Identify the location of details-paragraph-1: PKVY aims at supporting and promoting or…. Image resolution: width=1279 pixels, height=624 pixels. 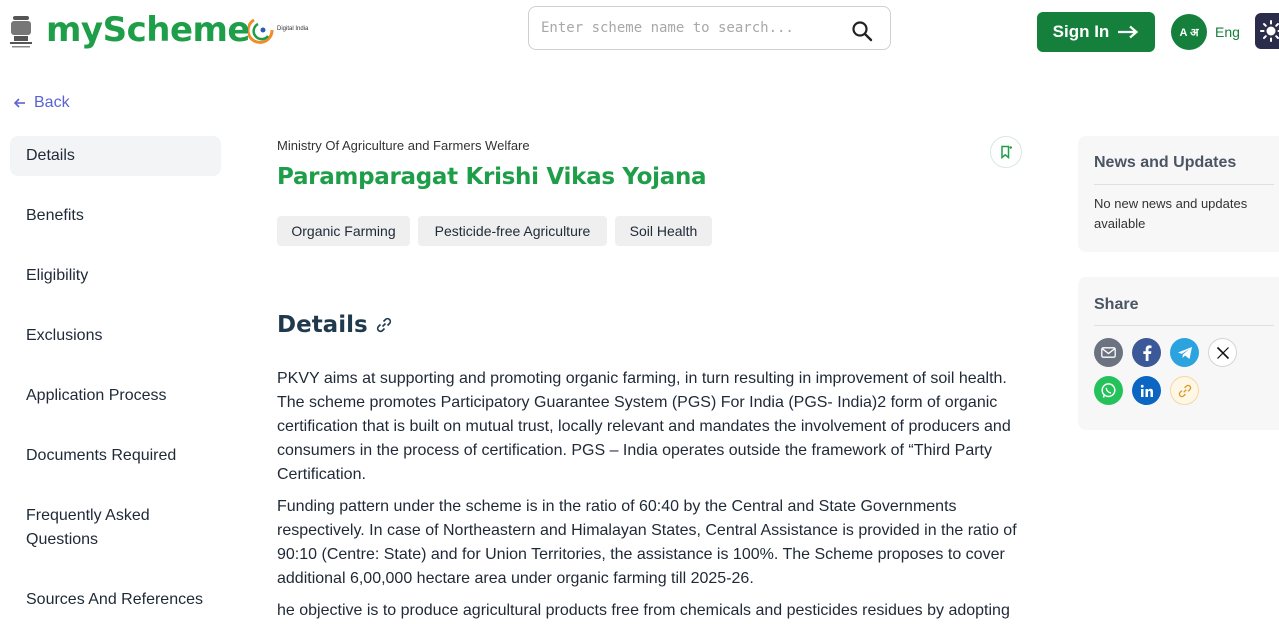
(644, 426).